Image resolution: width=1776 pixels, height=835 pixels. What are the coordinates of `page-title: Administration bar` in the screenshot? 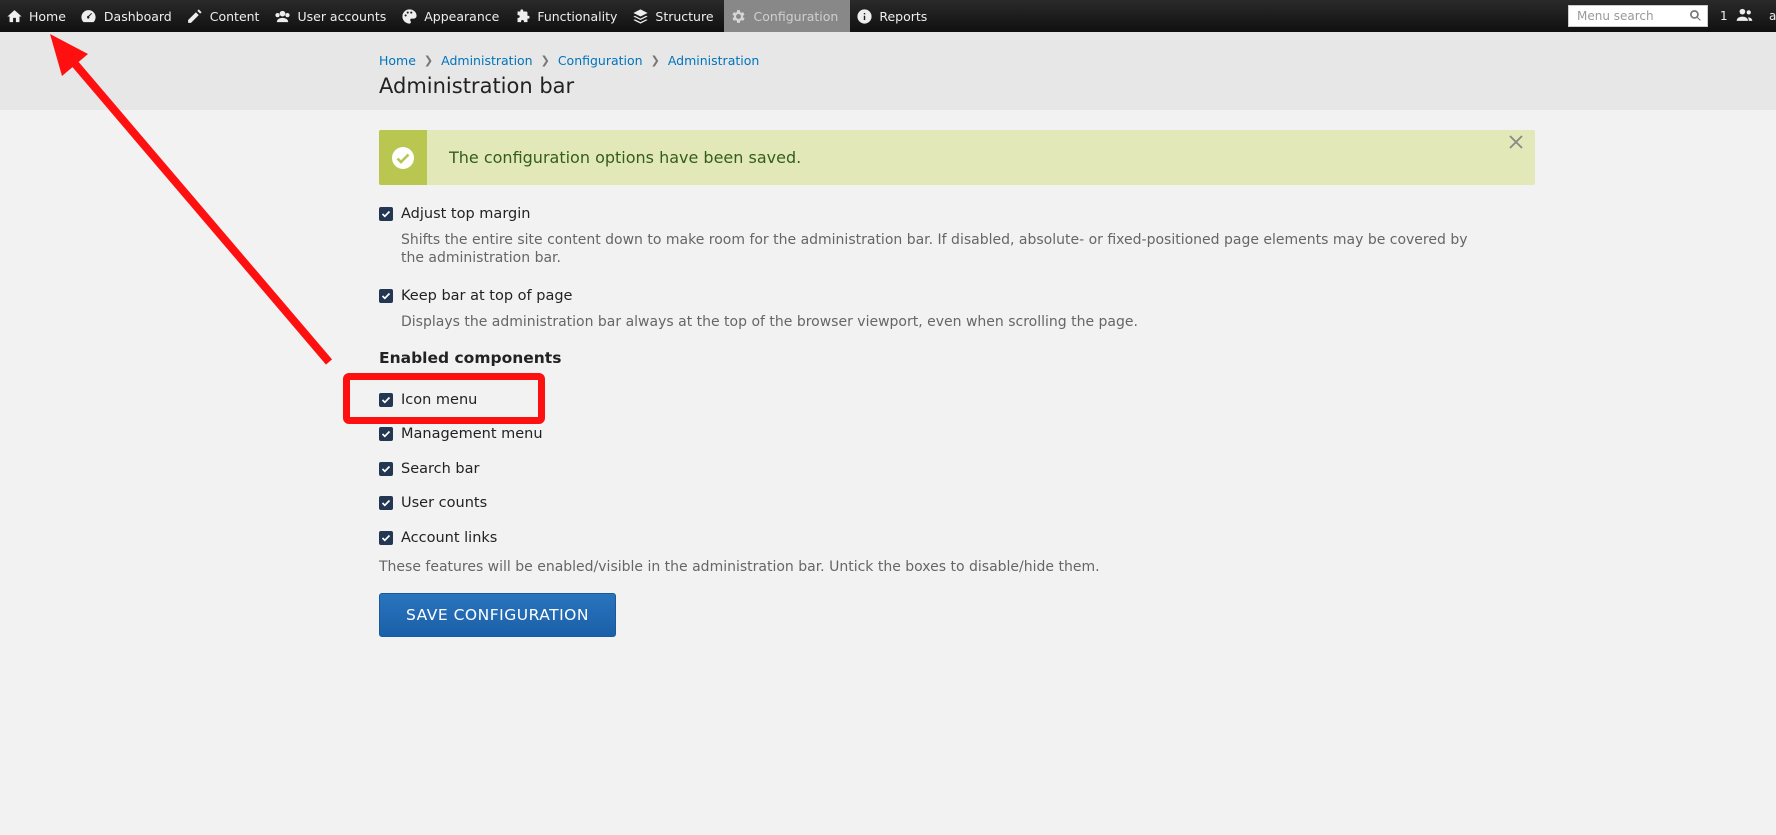 It's located at (477, 86).